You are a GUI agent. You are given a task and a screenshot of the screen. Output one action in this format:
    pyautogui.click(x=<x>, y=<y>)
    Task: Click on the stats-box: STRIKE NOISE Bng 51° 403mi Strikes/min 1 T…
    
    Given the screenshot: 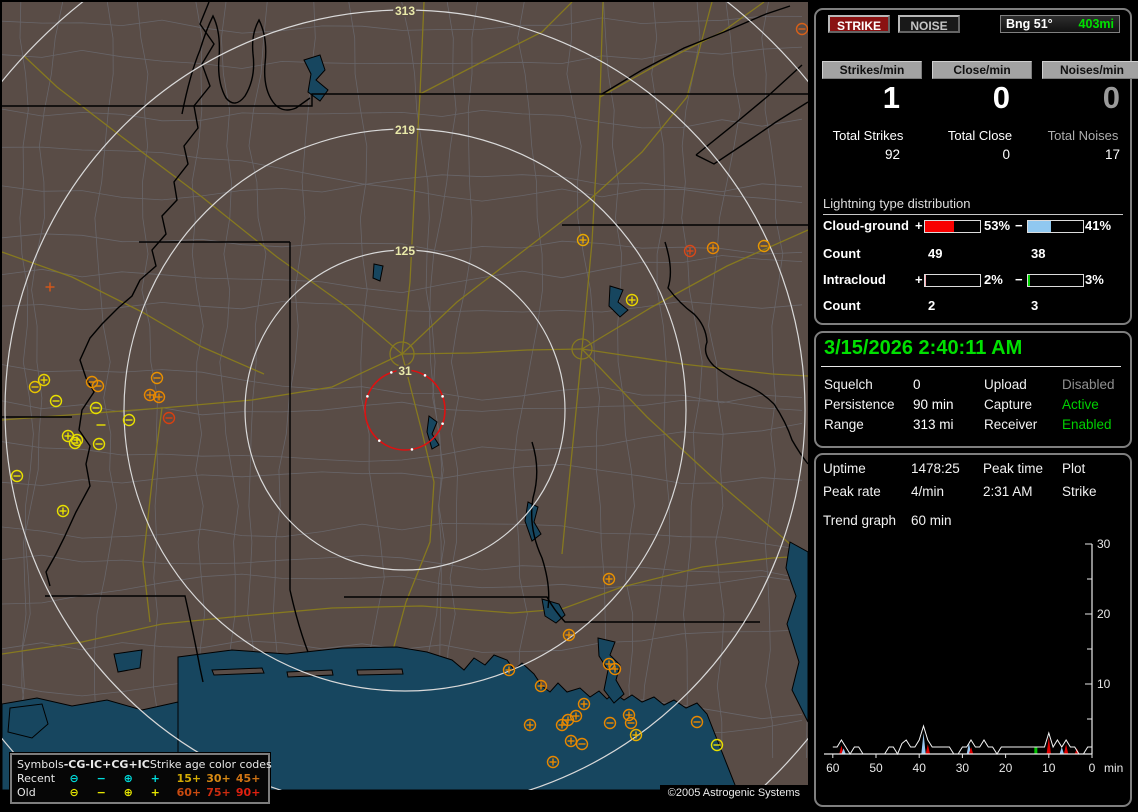 What is the action you would take?
    pyautogui.click(x=976, y=166)
    